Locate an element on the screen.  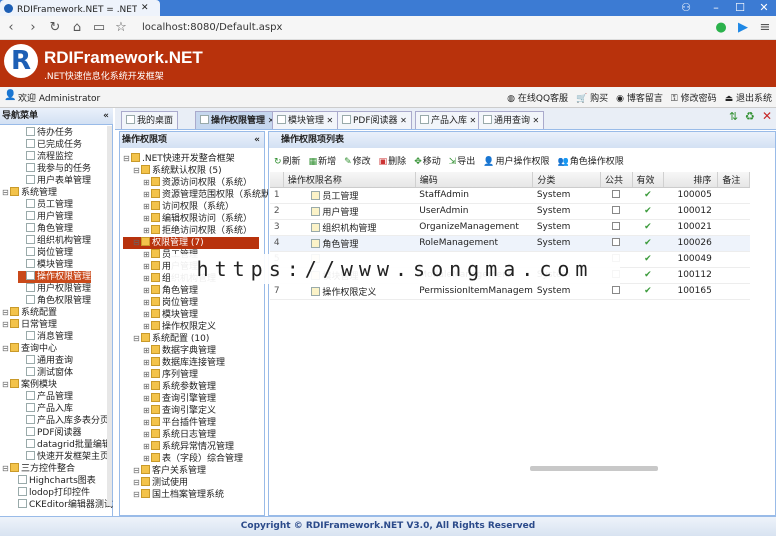
move-button: ✥移动 is located at coordinates (427, 160).